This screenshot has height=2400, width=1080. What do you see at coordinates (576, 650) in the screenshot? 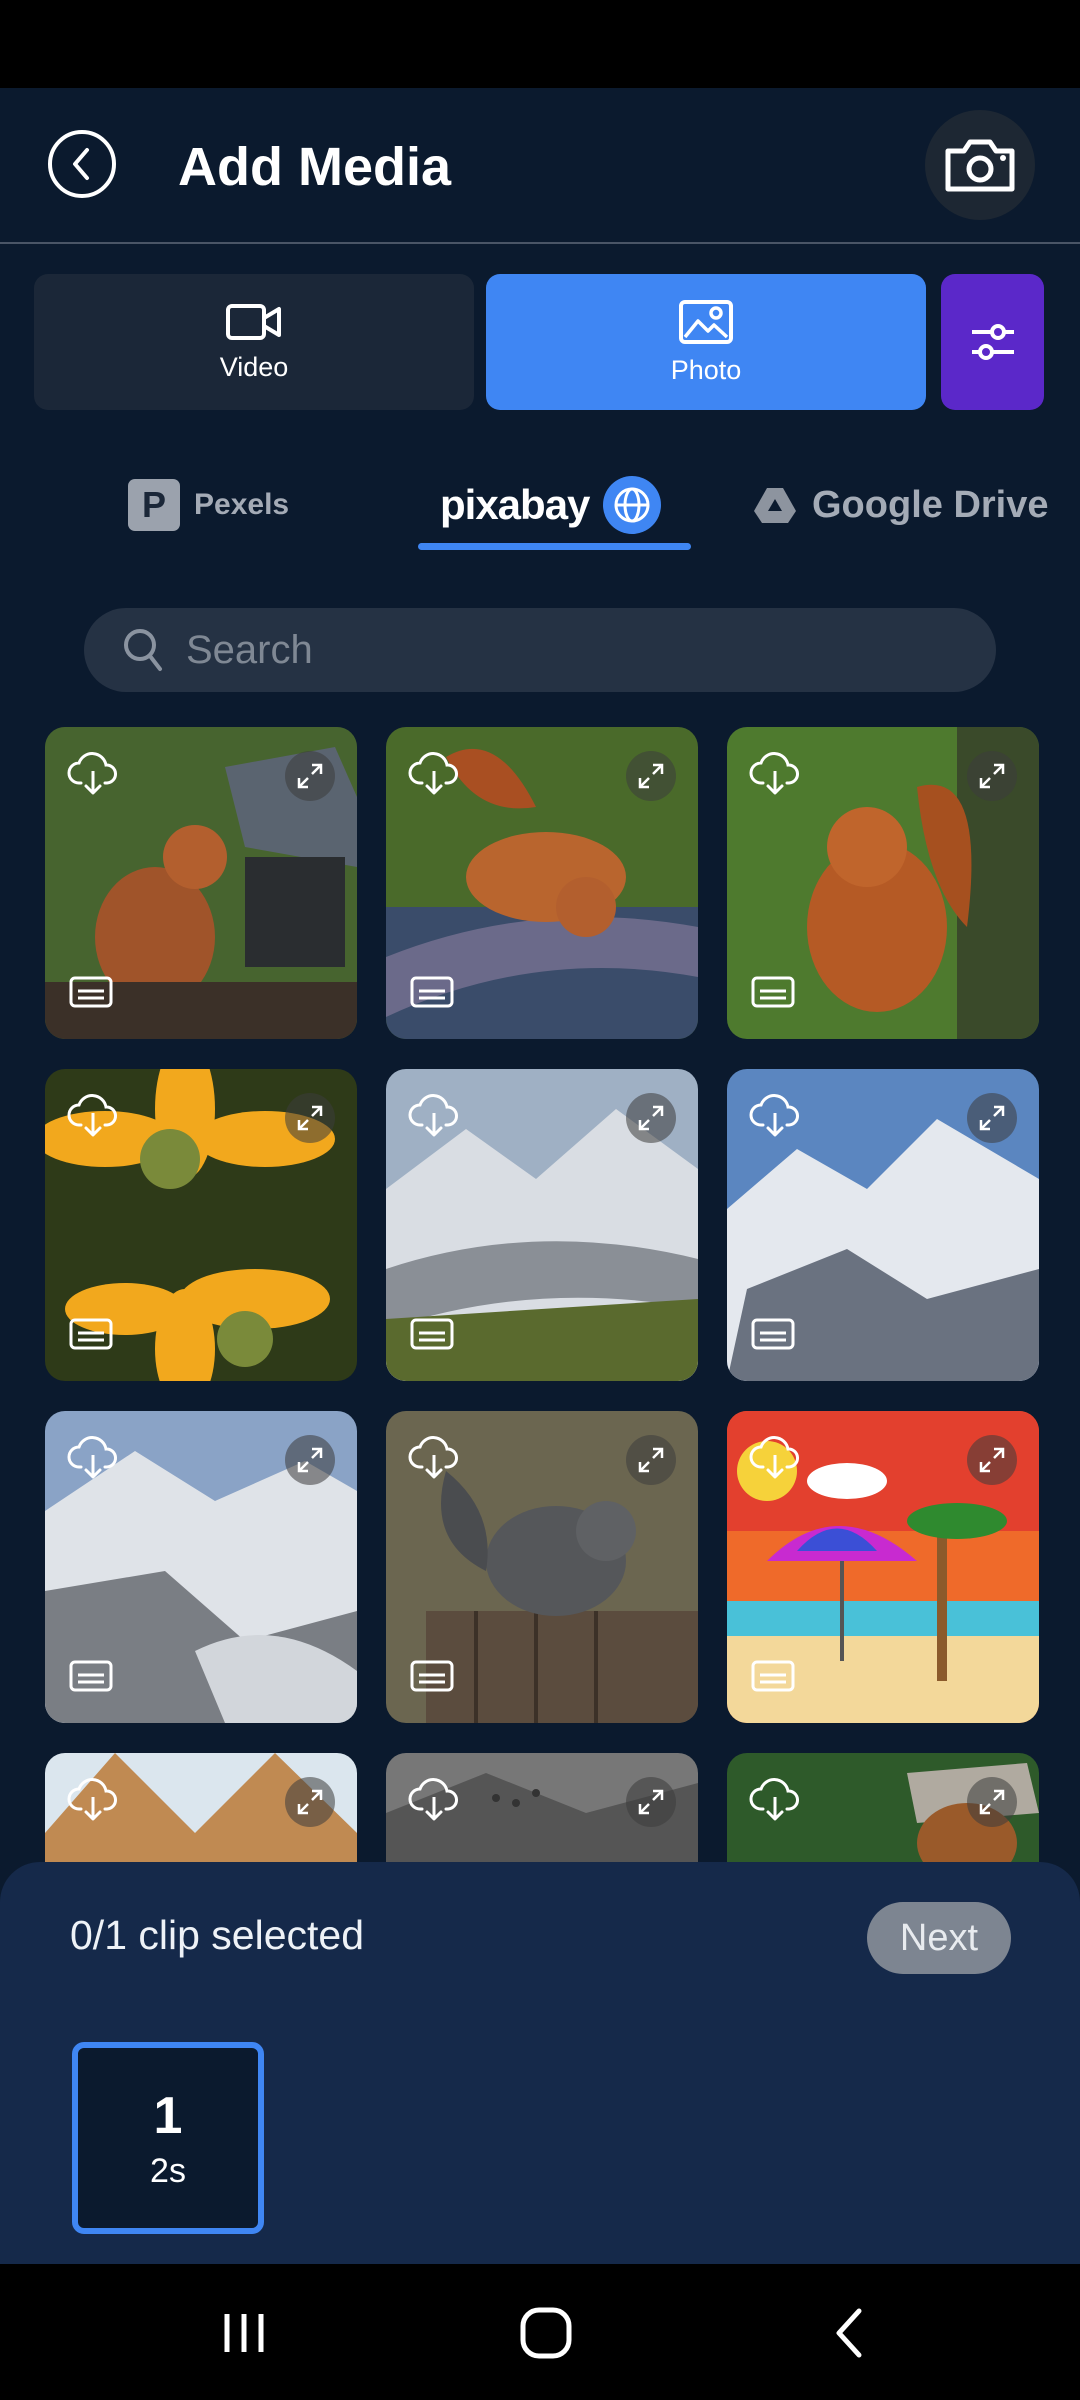
I see `search-input` at bounding box center [576, 650].